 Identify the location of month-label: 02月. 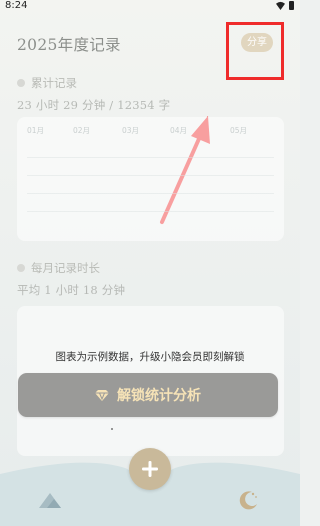
(82, 130).